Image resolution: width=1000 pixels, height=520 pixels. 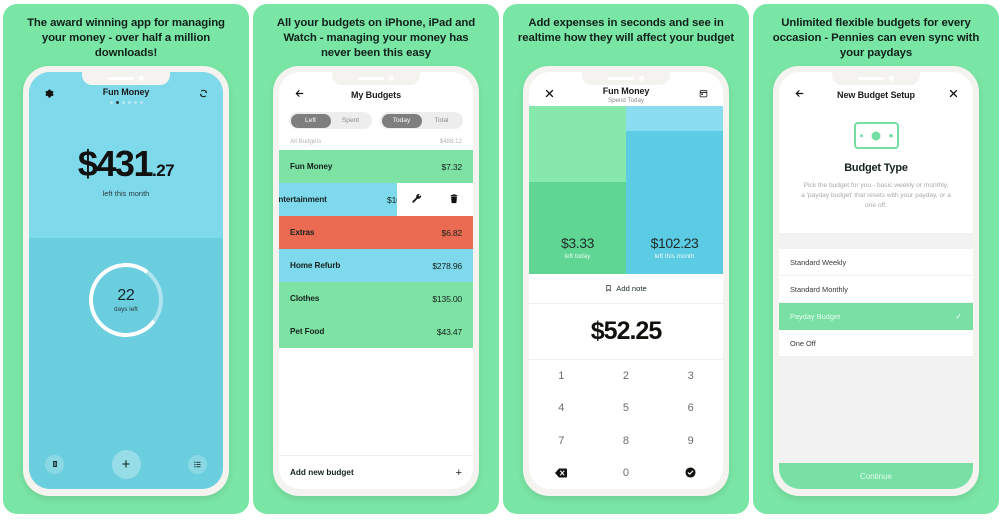 What do you see at coordinates (376, 265) in the screenshot?
I see `table-row: Home Refurb $278.96` at bounding box center [376, 265].